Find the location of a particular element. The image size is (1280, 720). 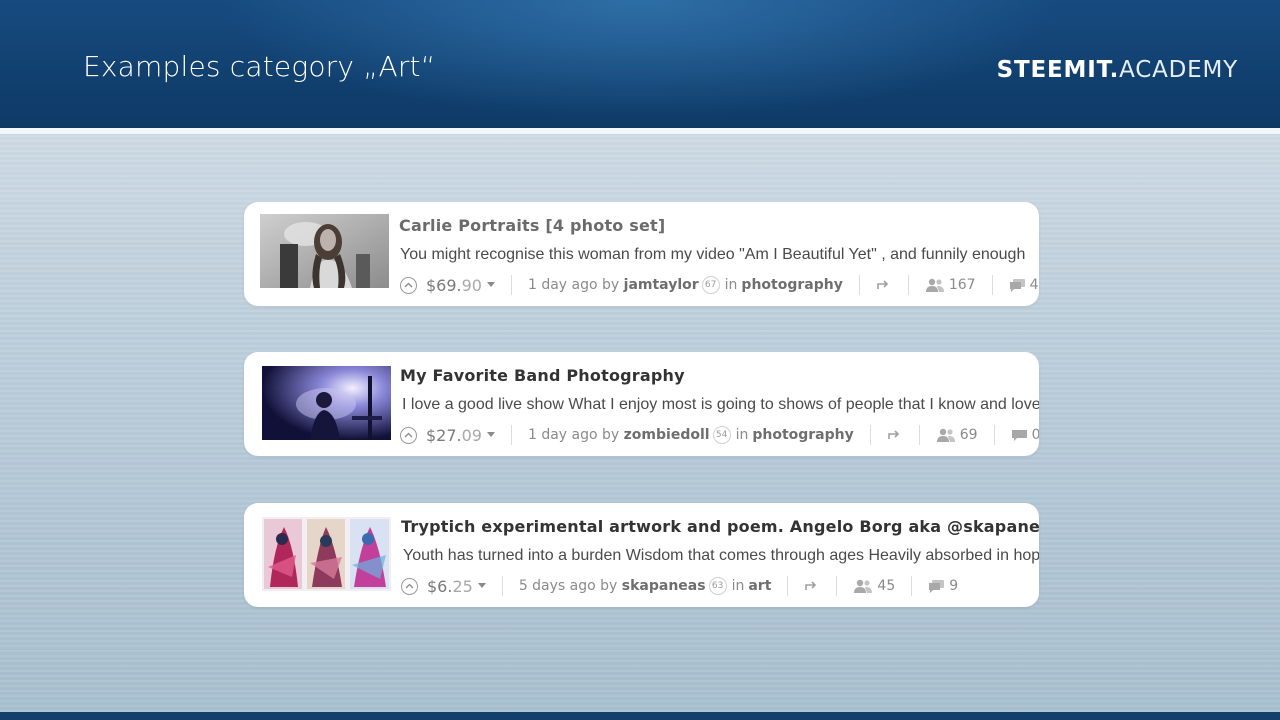

brand-logo: STEEMIT.ACADEMY is located at coordinates (1117, 70).